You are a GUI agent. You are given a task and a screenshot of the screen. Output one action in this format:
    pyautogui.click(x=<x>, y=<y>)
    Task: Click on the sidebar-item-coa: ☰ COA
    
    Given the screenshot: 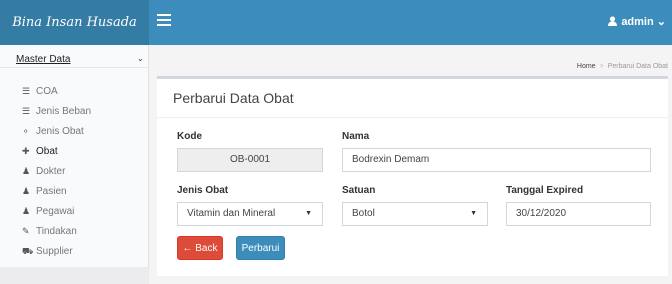 What is the action you would take?
    pyautogui.click(x=40, y=93)
    